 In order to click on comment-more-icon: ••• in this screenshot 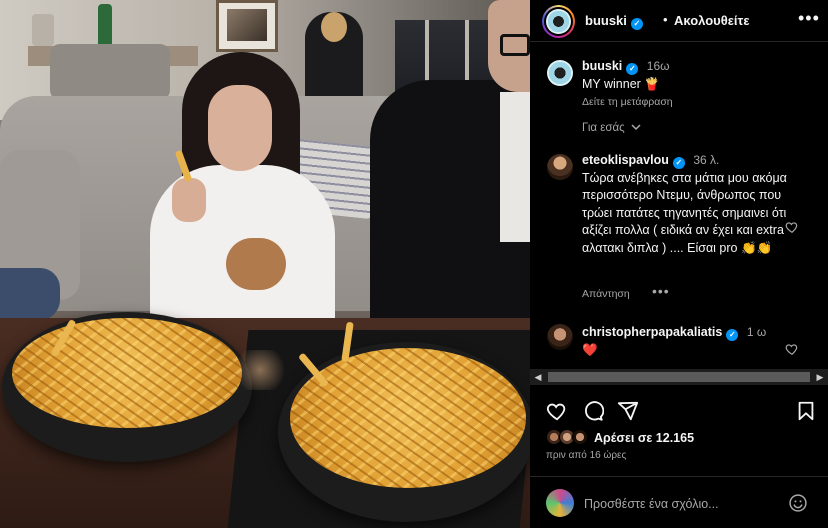, I will do `click(661, 291)`.